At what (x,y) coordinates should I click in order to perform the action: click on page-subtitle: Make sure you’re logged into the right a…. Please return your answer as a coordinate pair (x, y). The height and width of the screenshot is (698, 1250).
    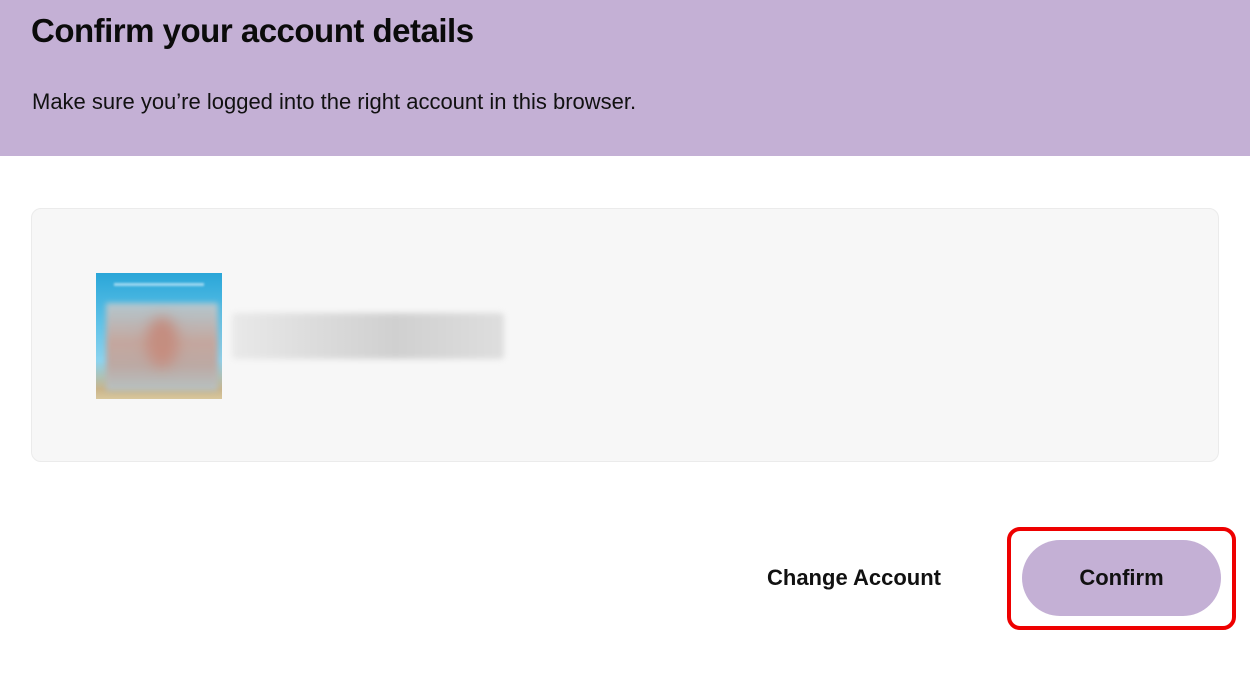
    Looking at the image, I should click on (334, 101).